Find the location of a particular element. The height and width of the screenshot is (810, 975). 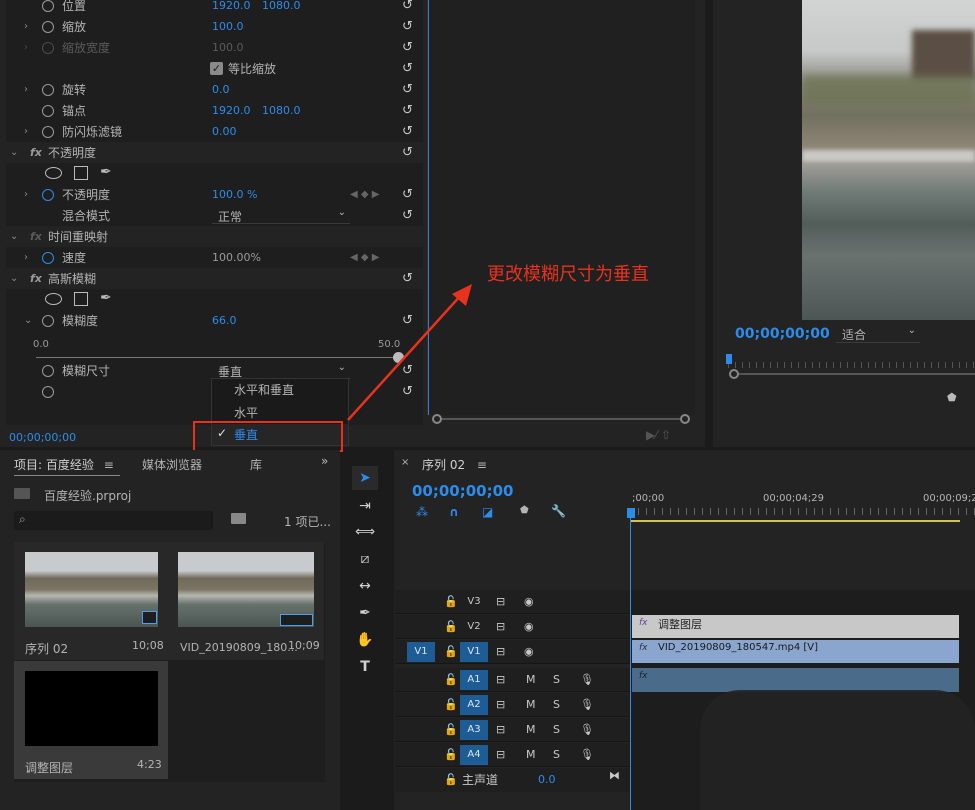

program-ruler is located at coordinates (851, 362).